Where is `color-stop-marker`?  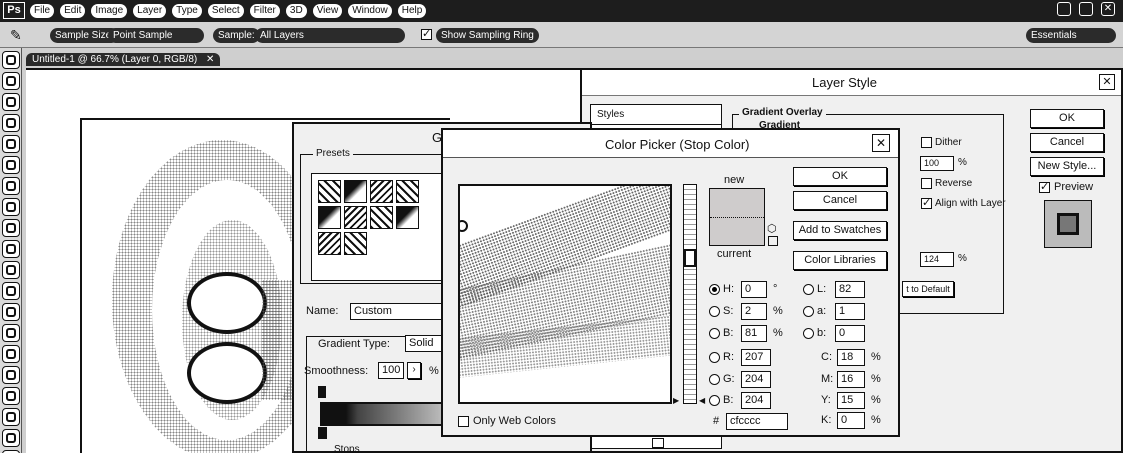 color-stop-marker is located at coordinates (322, 433).